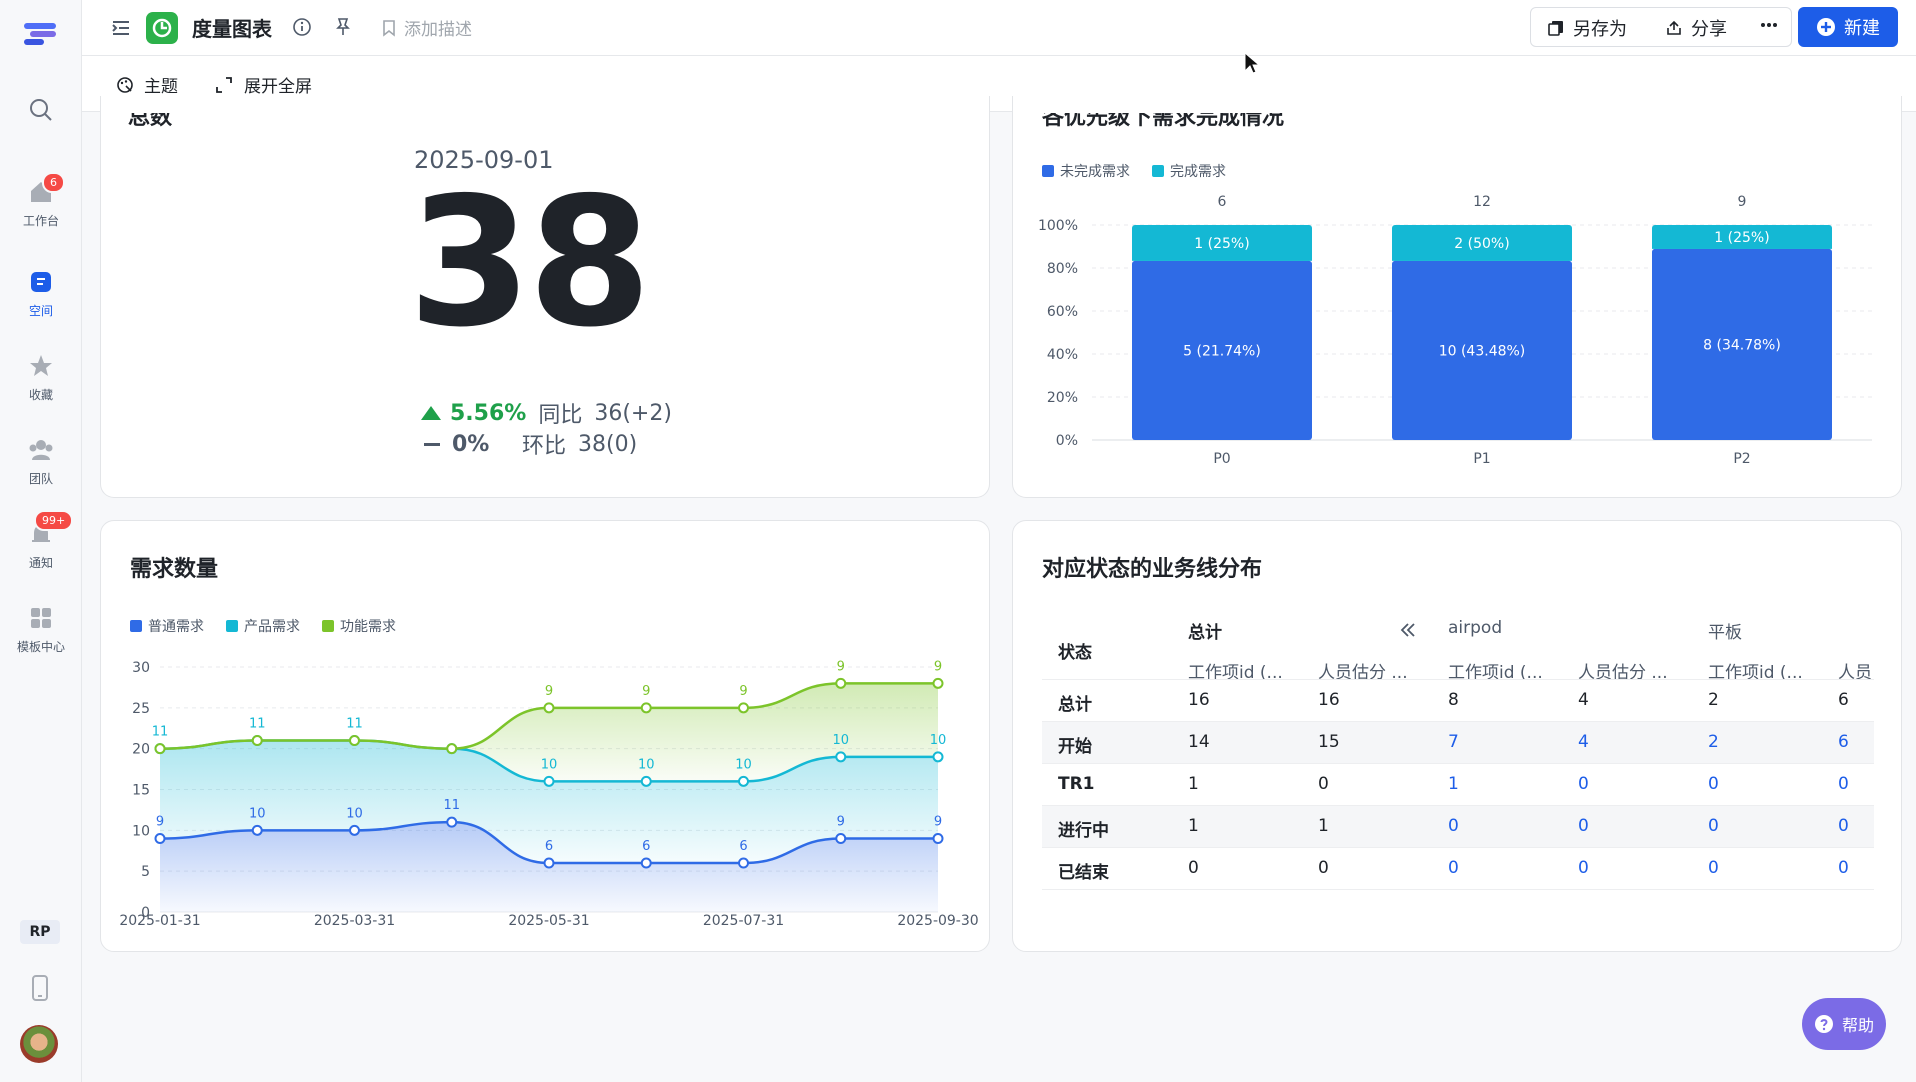  What do you see at coordinates (1725, 633) in the screenshot?
I see `group-header-tablet: 平板` at bounding box center [1725, 633].